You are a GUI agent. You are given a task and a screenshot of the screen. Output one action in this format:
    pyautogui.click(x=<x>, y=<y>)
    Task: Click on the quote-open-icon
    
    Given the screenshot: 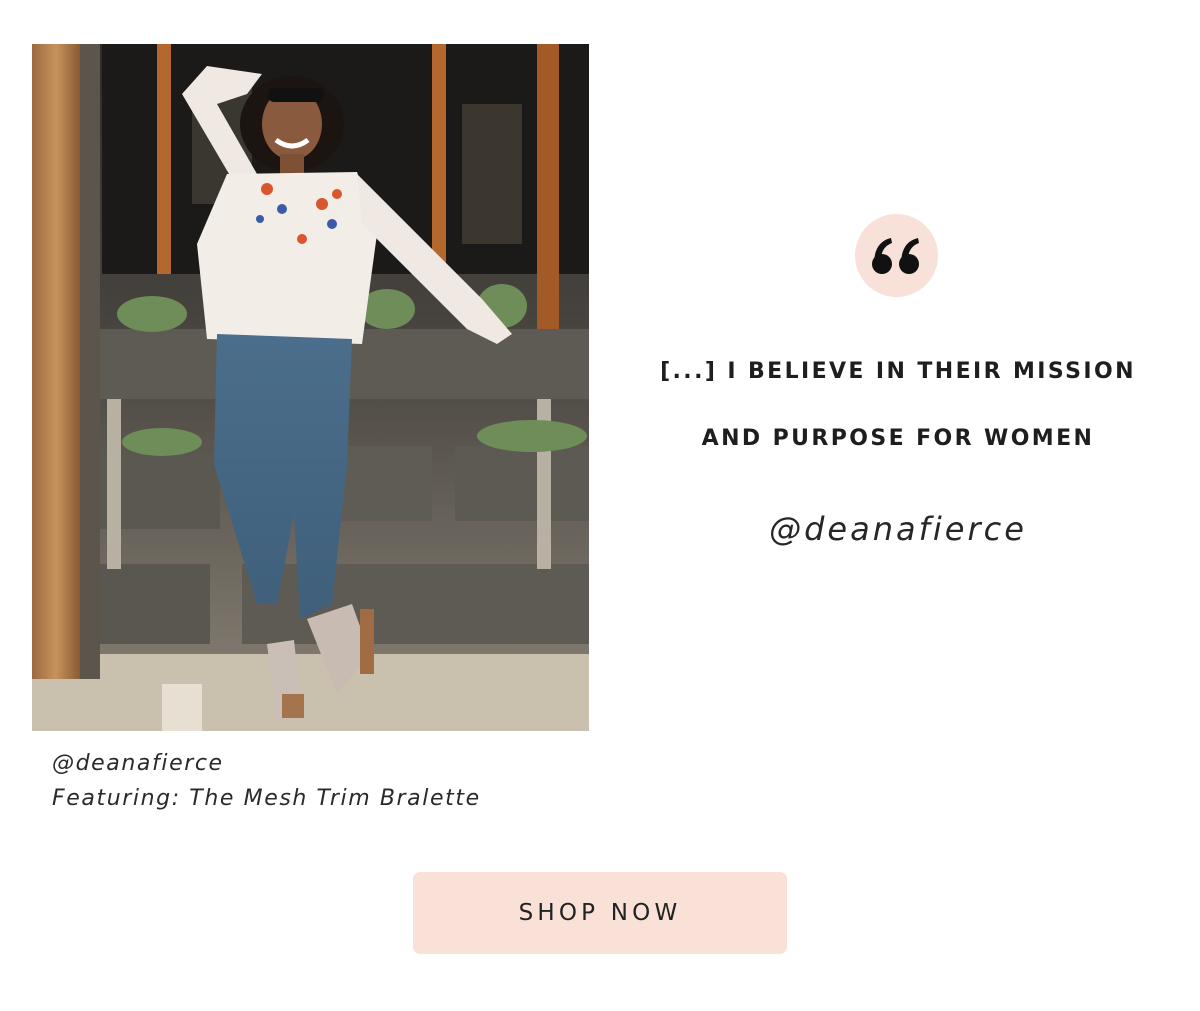 What is the action you would take?
    pyautogui.click(x=895, y=255)
    